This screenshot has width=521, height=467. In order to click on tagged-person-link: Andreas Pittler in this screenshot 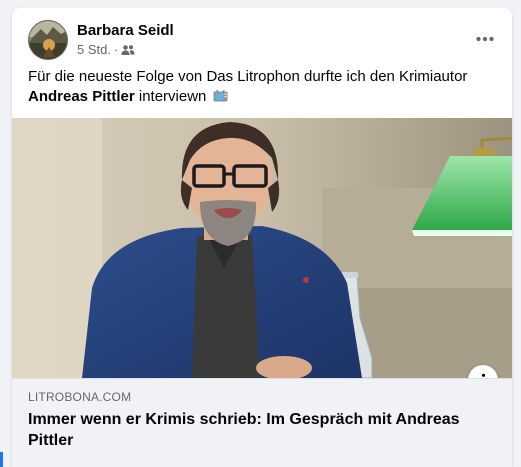, I will do `click(81, 96)`.